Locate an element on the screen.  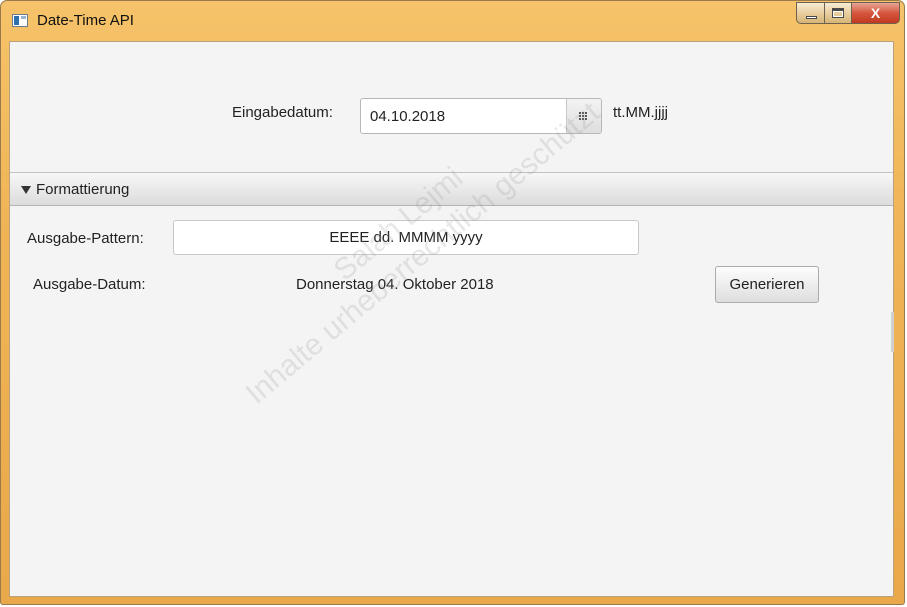
minimize-icon is located at coordinates (811, 17).